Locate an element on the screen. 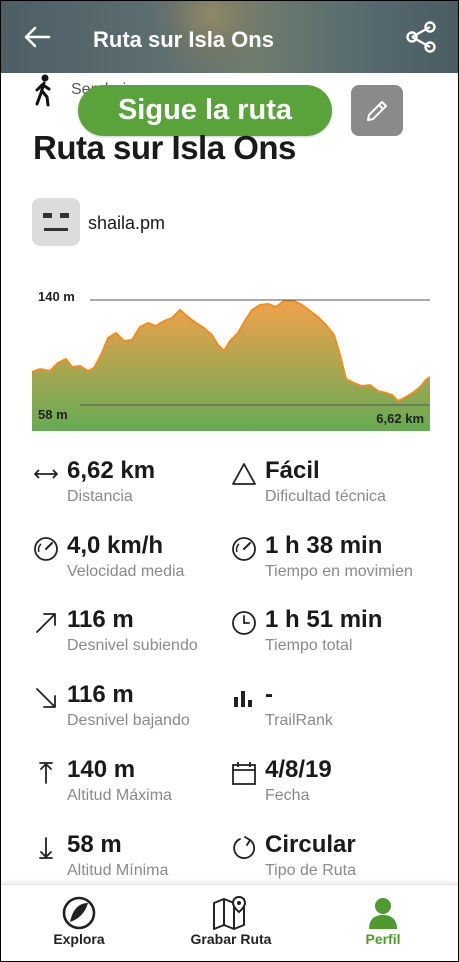 The height and width of the screenshot is (962, 459). back-button is located at coordinates (37, 37).